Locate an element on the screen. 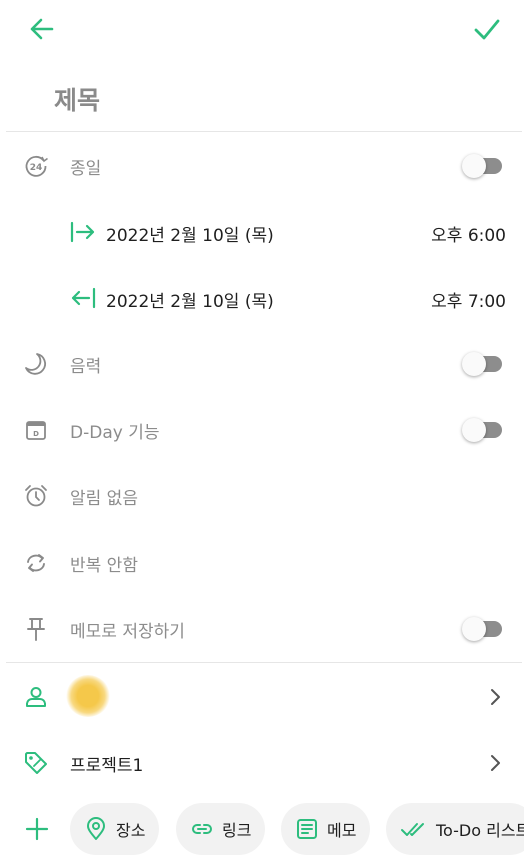 The height and width of the screenshot is (866, 524). project-row: 프로젝트1 is located at coordinates (262, 763).